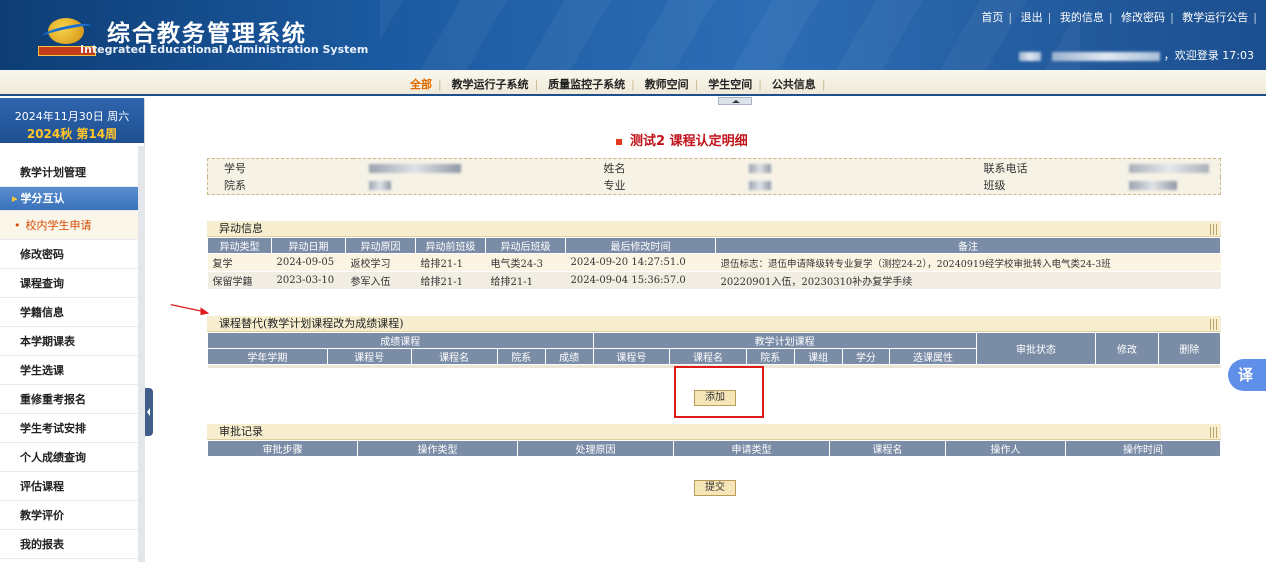 The width and height of the screenshot is (1266, 562). What do you see at coordinates (490, 84) in the screenshot?
I see `nav-teaching-ops: 教学运行子系统` at bounding box center [490, 84].